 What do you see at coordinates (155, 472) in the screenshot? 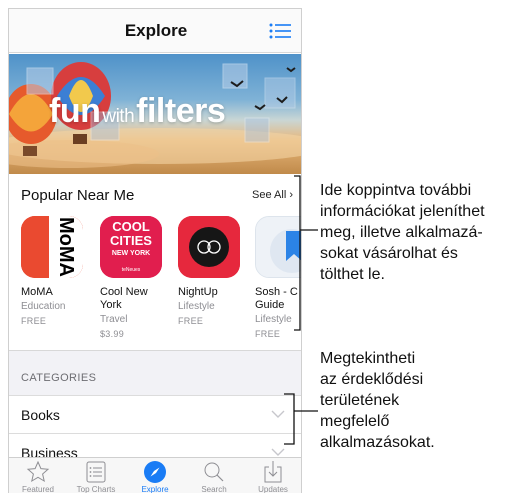
I see `compass-icon` at bounding box center [155, 472].